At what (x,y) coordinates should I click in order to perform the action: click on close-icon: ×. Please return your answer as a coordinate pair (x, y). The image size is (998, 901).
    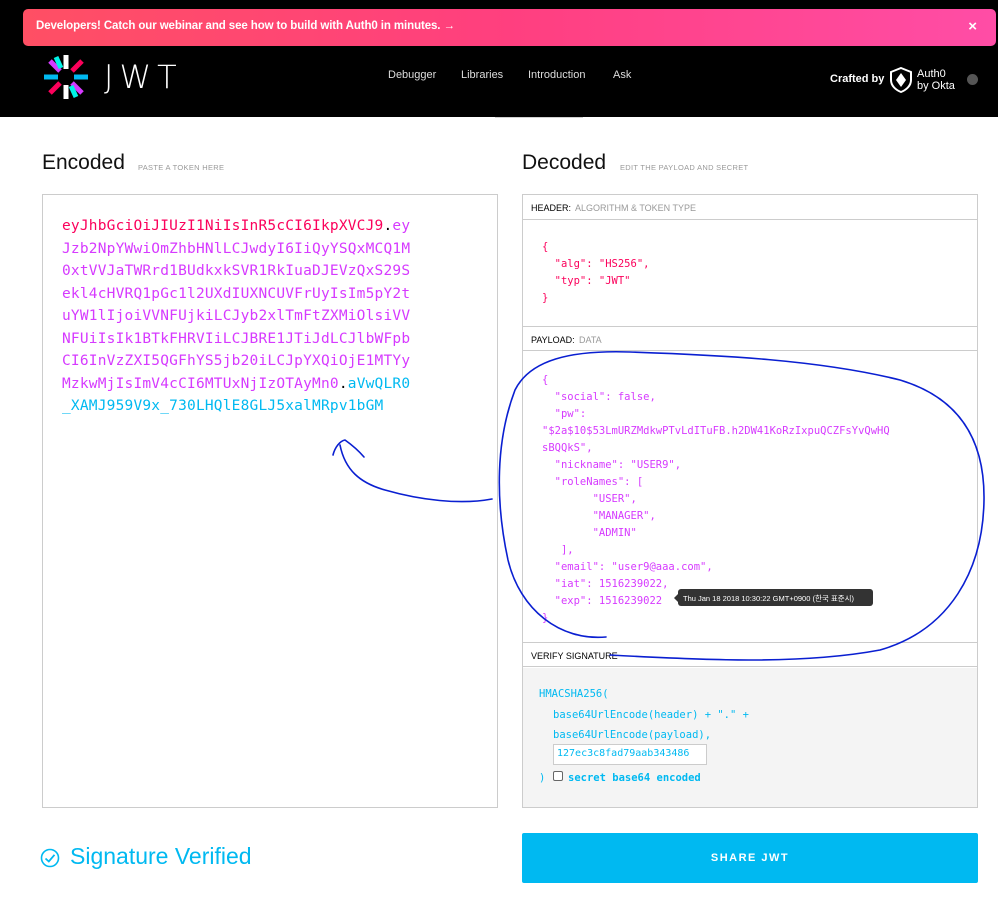
    Looking at the image, I should click on (972, 26).